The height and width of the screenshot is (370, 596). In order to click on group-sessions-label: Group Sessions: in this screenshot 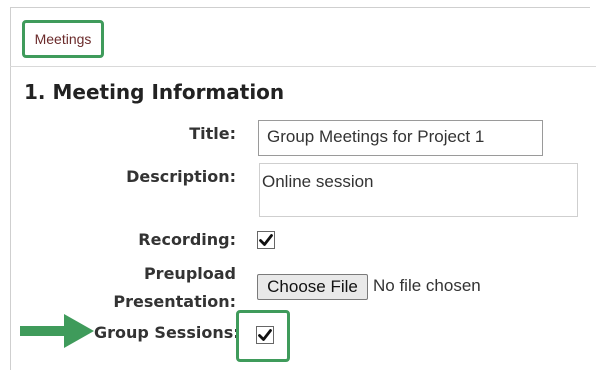, I will do `click(167, 332)`.